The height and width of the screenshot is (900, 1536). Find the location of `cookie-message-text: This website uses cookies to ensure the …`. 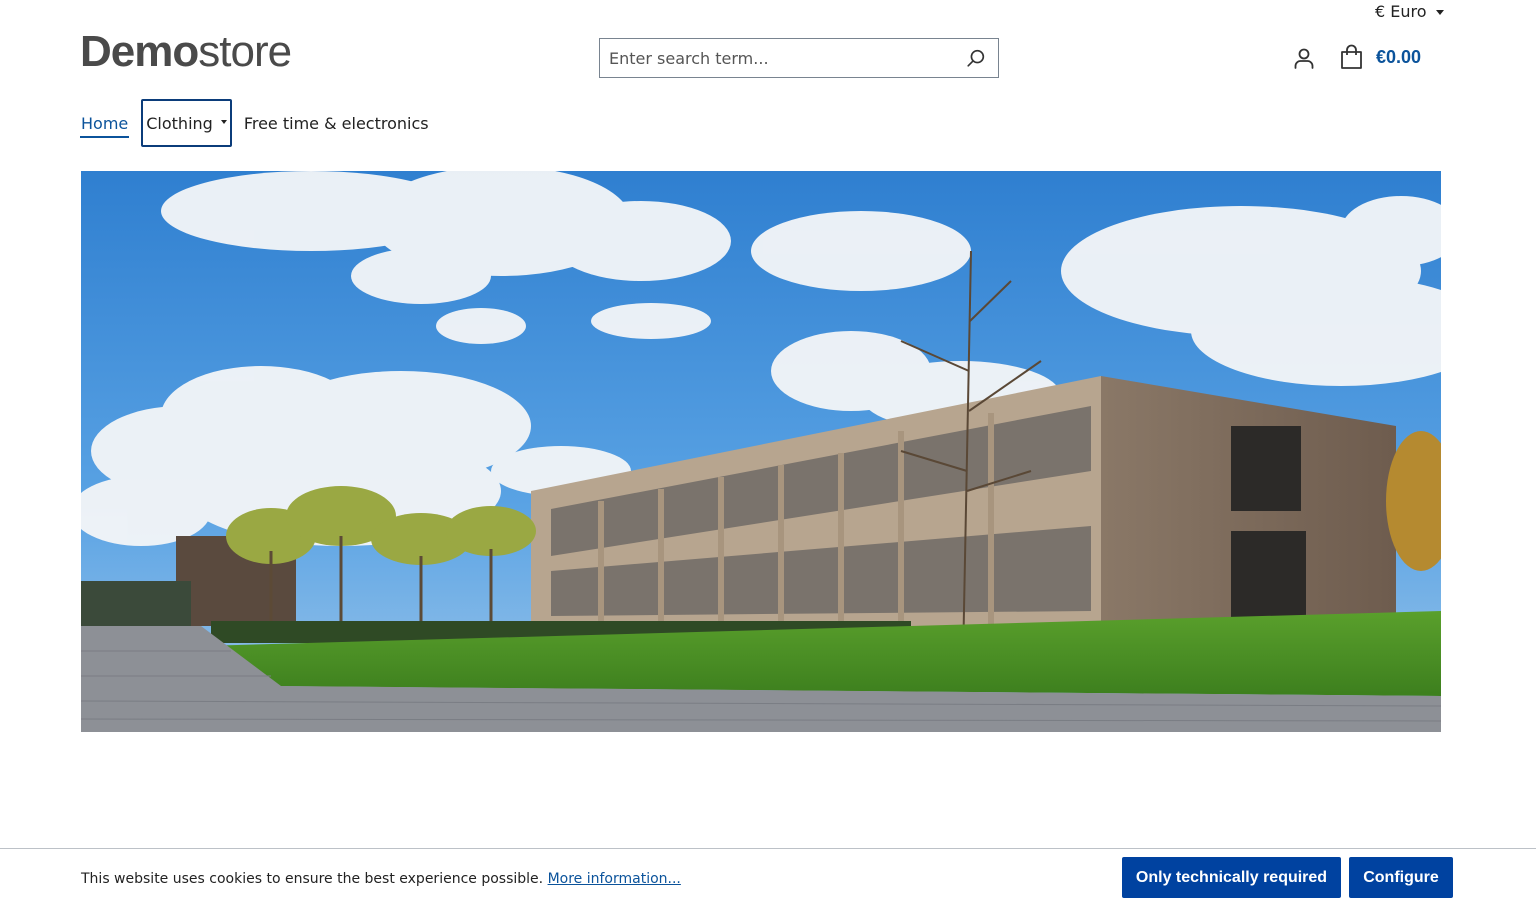

cookie-message-text: This website uses cookies to ensure the … is located at coordinates (312, 879).